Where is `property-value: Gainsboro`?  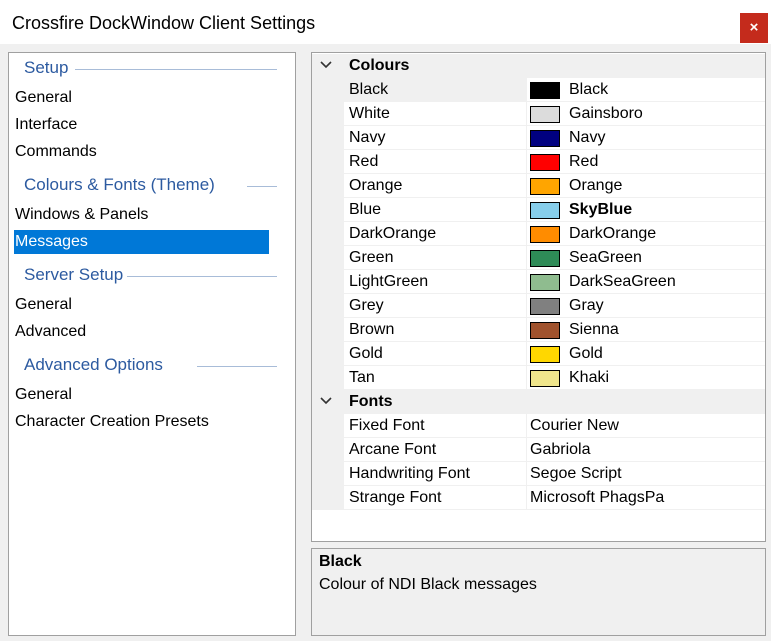 property-value: Gainsboro is located at coordinates (646, 114).